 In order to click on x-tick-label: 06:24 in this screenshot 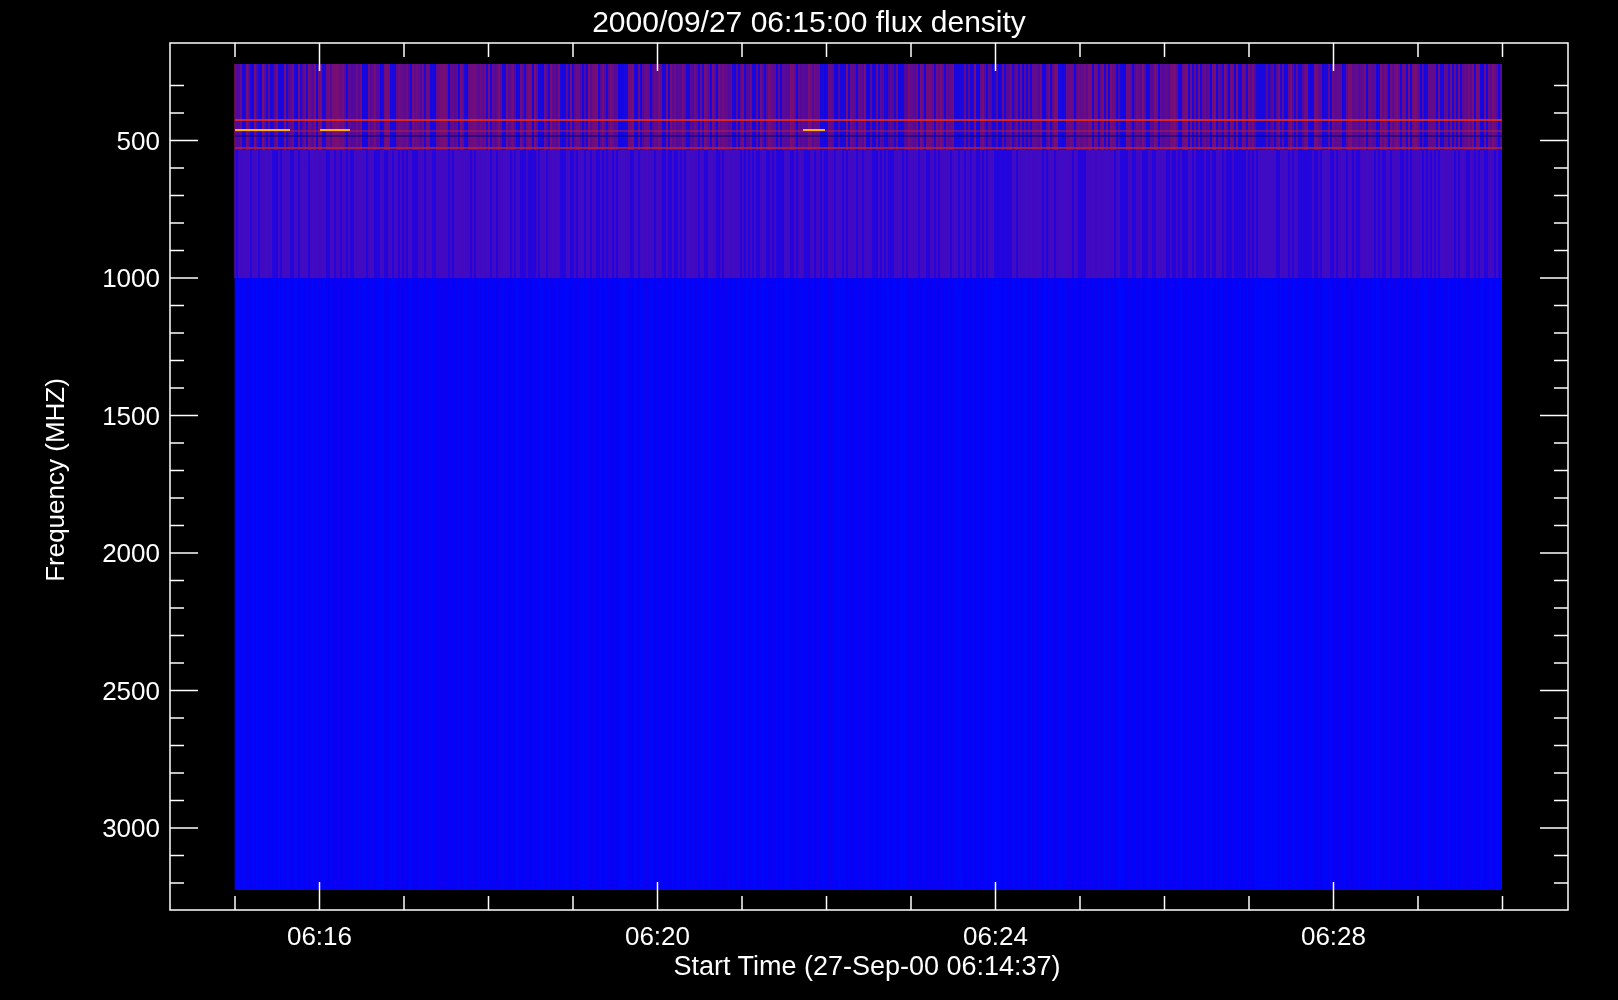, I will do `click(995, 936)`.